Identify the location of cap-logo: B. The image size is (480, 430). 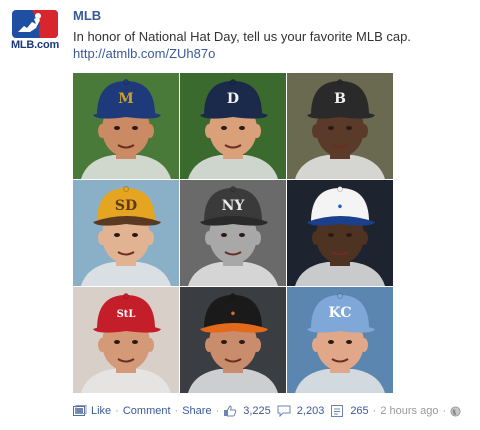
(340, 99).